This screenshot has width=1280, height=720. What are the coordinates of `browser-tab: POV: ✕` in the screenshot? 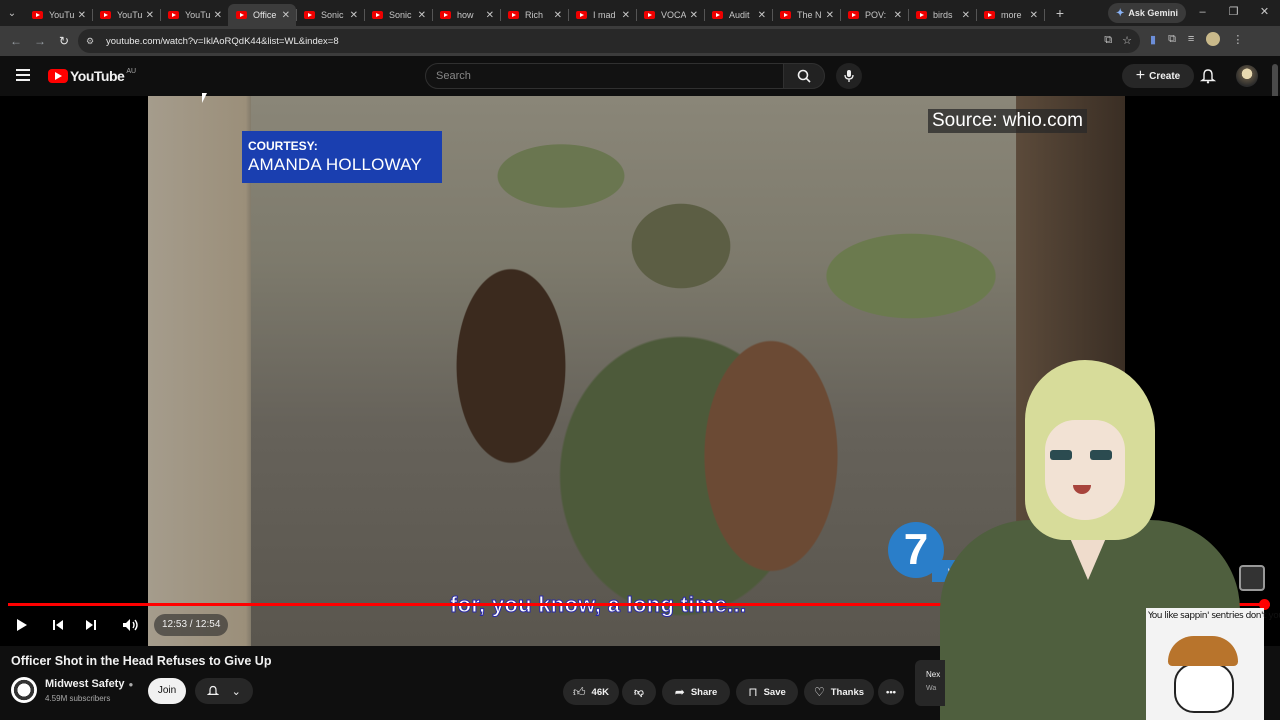 It's located at (874, 15).